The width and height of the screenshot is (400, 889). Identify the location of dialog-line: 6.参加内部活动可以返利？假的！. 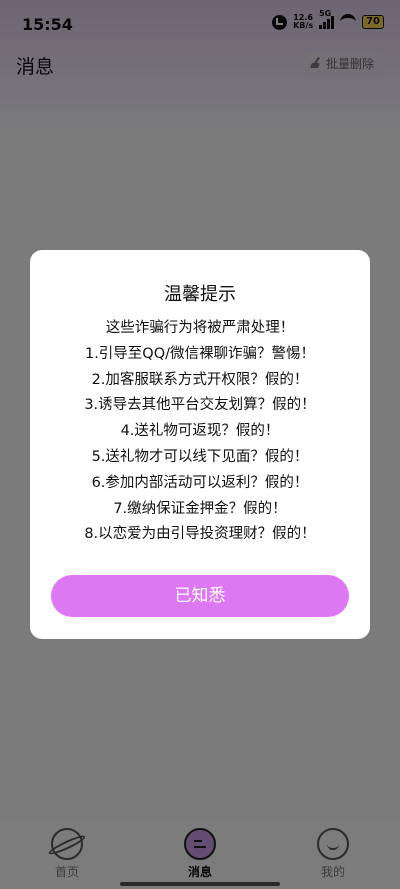
(200, 482).